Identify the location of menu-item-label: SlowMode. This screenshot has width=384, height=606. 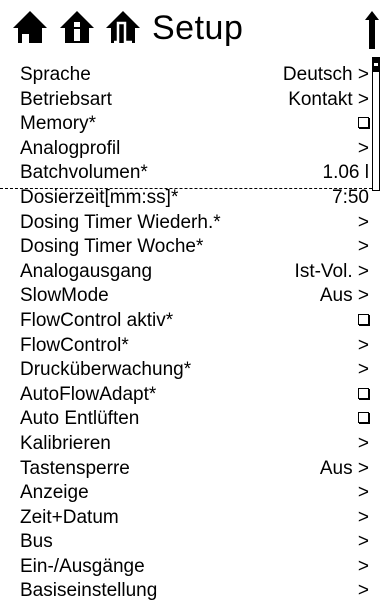
(64, 296).